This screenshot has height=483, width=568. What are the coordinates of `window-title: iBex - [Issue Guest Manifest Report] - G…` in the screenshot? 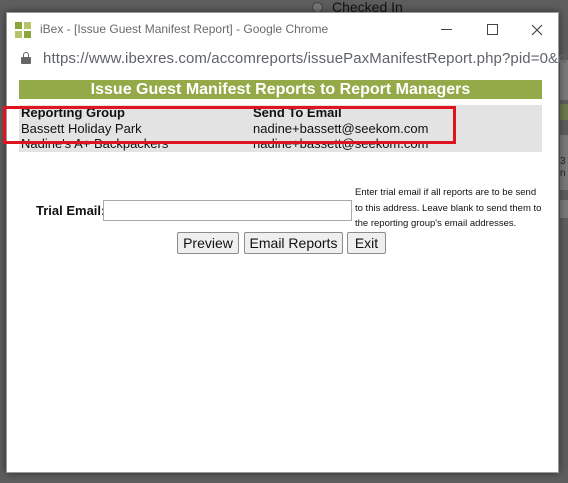 It's located at (184, 29).